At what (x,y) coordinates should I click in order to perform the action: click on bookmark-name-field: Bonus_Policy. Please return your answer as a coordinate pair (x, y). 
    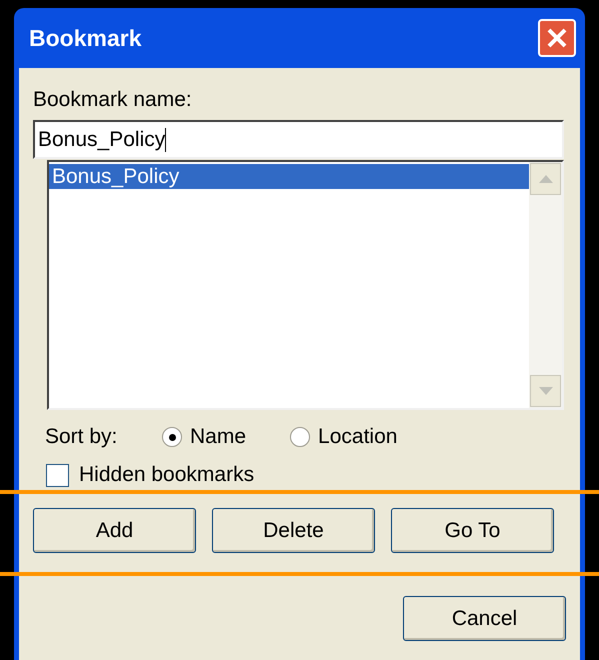
    Looking at the image, I should click on (298, 139).